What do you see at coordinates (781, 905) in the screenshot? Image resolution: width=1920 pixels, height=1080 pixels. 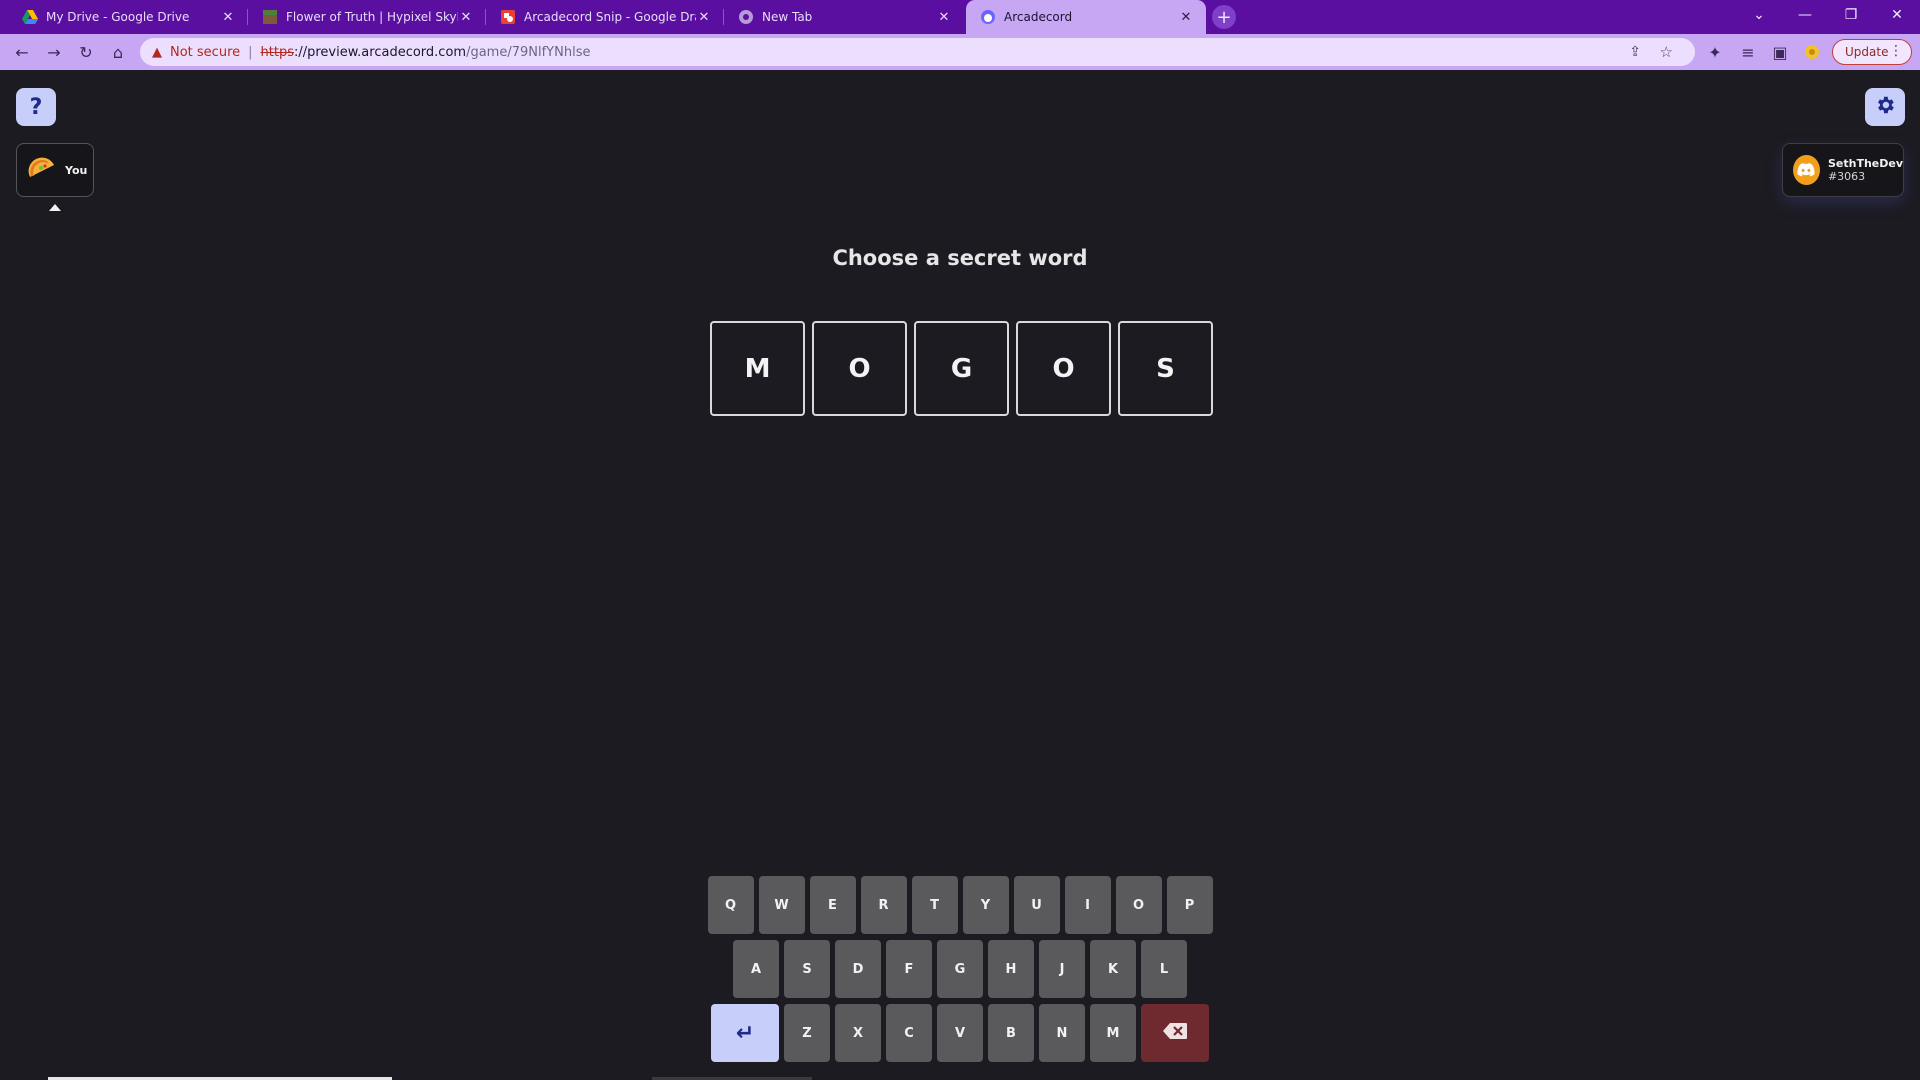 I see `key: W` at bounding box center [781, 905].